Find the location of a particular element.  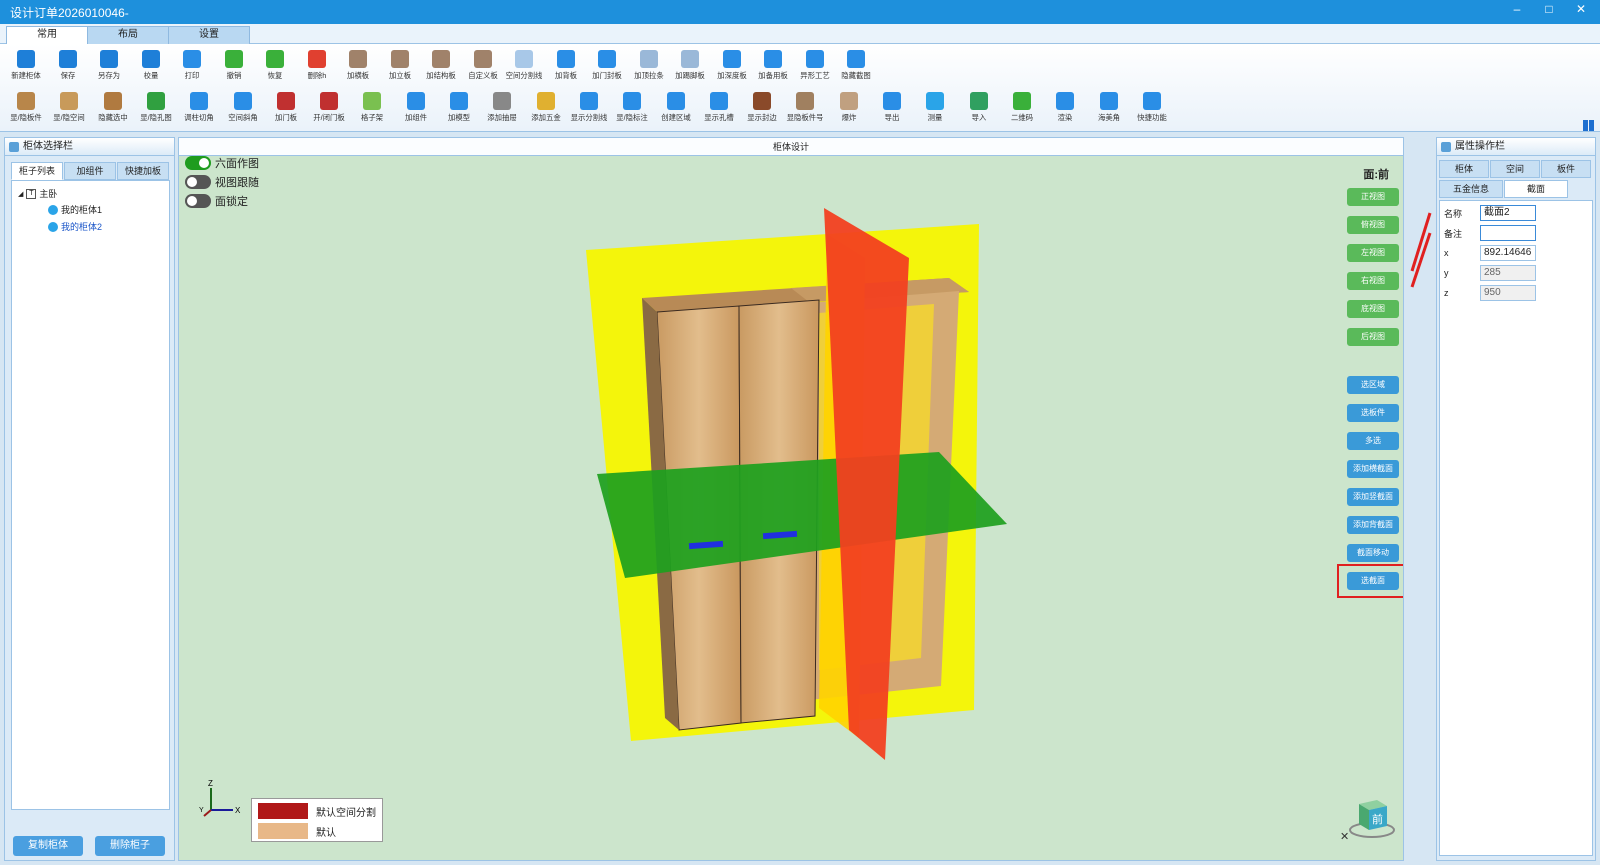

tab-cabinet-list: 柜子列表 is located at coordinates (37, 171).